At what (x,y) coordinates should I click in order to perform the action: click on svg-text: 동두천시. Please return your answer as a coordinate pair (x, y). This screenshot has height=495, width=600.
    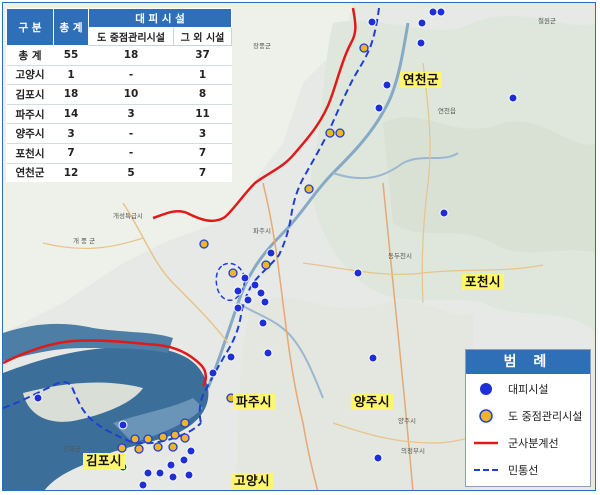
    Looking at the image, I should click on (400, 255).